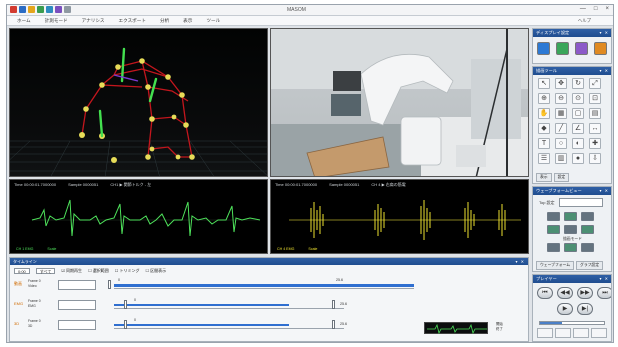  I want to click on tab-graph-settings: グラフ設定, so click(590, 265).